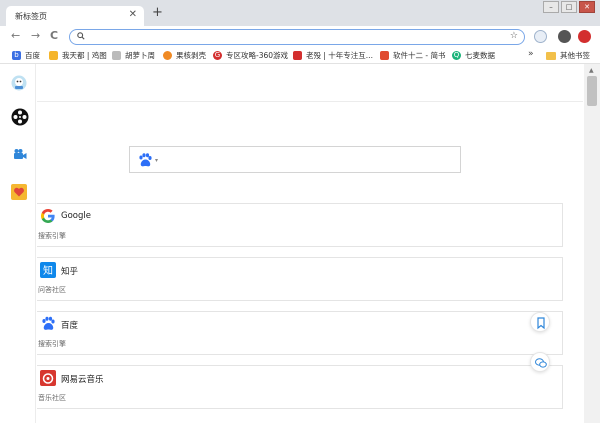 This screenshot has width=600, height=423. What do you see at coordinates (70, 272) in the screenshot?
I see `site-card-title: 知乎` at bounding box center [70, 272].